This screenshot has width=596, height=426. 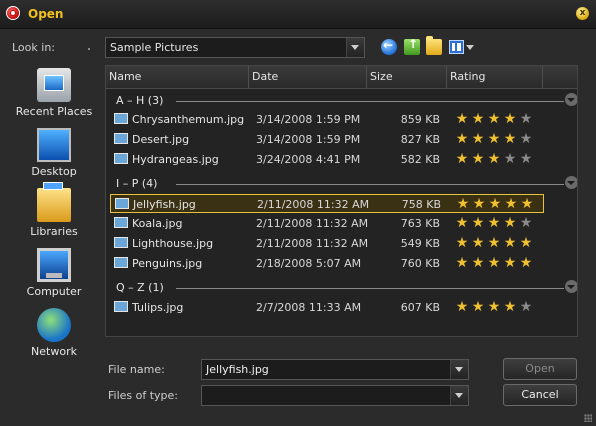 What do you see at coordinates (495, 77) in the screenshot?
I see `column-rating: Rating` at bounding box center [495, 77].